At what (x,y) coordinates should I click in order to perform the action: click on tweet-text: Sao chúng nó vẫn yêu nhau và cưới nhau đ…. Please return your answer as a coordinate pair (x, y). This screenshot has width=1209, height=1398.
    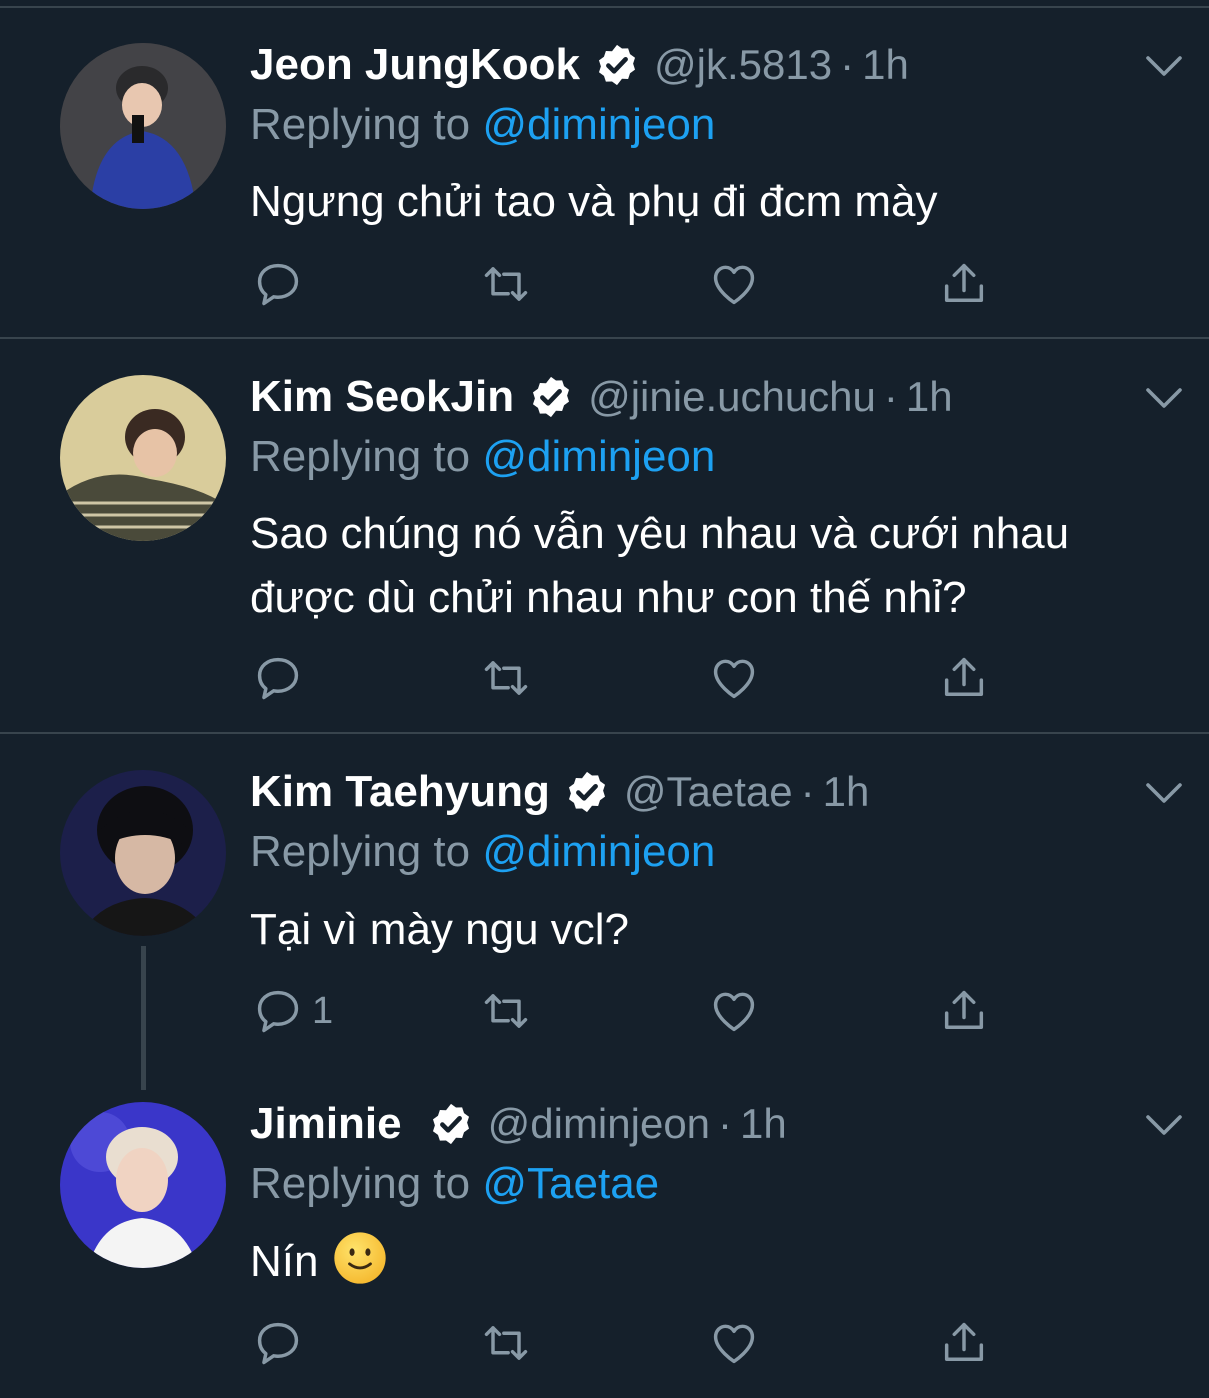
    Looking at the image, I should click on (660, 565).